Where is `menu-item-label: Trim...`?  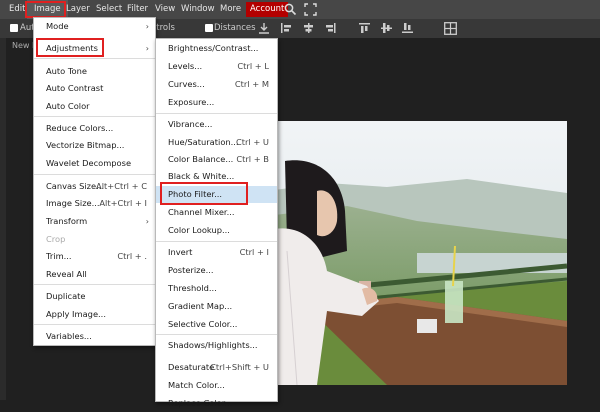 menu-item-label: Trim... is located at coordinates (59, 256).